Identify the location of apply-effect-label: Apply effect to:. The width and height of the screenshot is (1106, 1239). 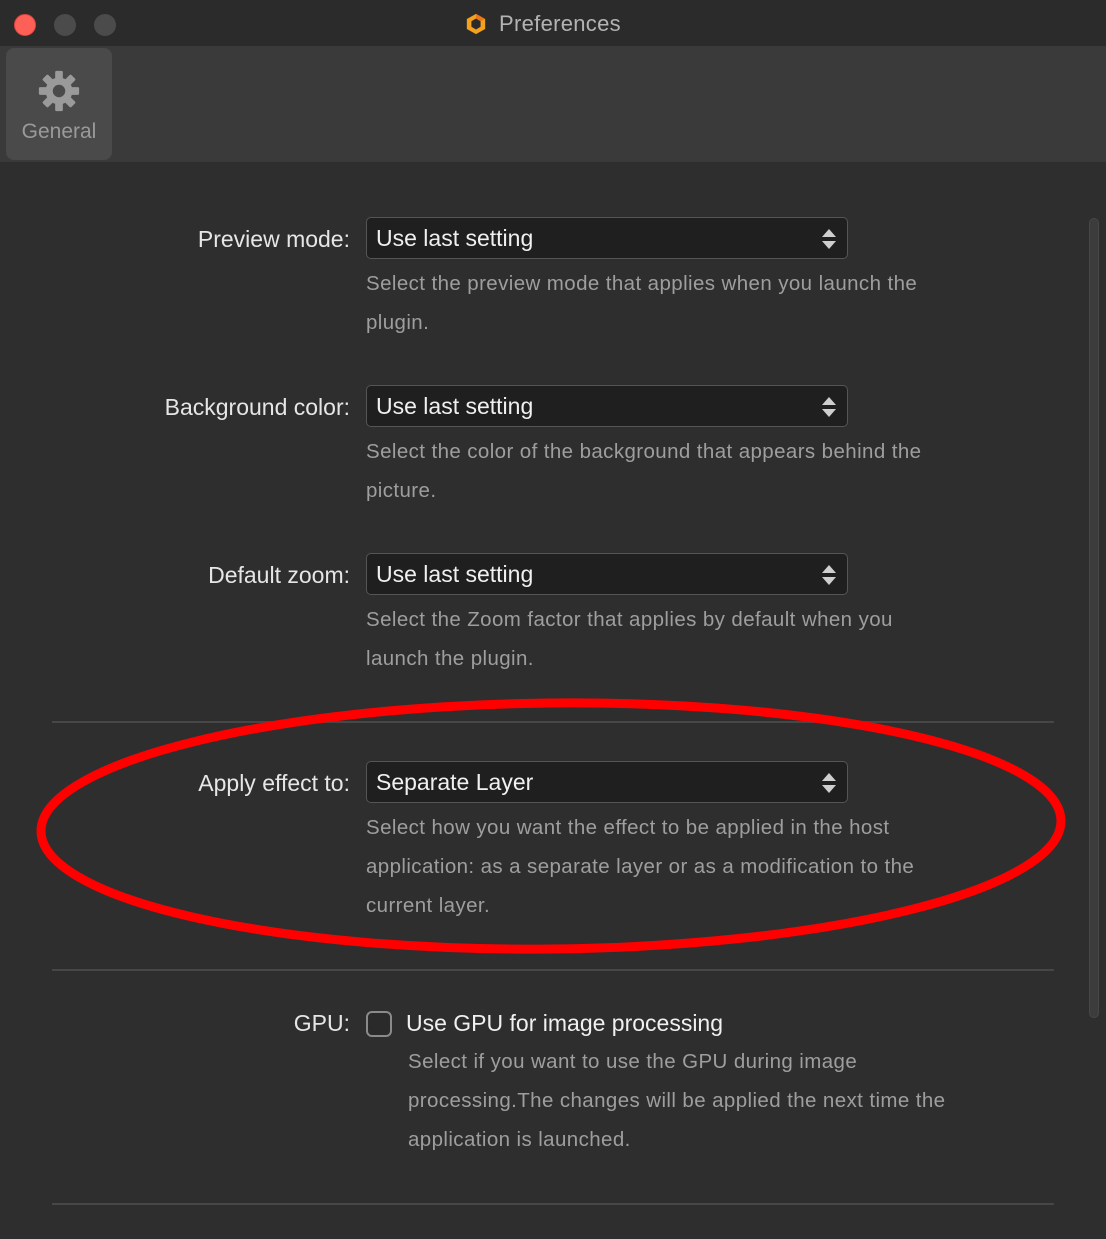
(274, 783).